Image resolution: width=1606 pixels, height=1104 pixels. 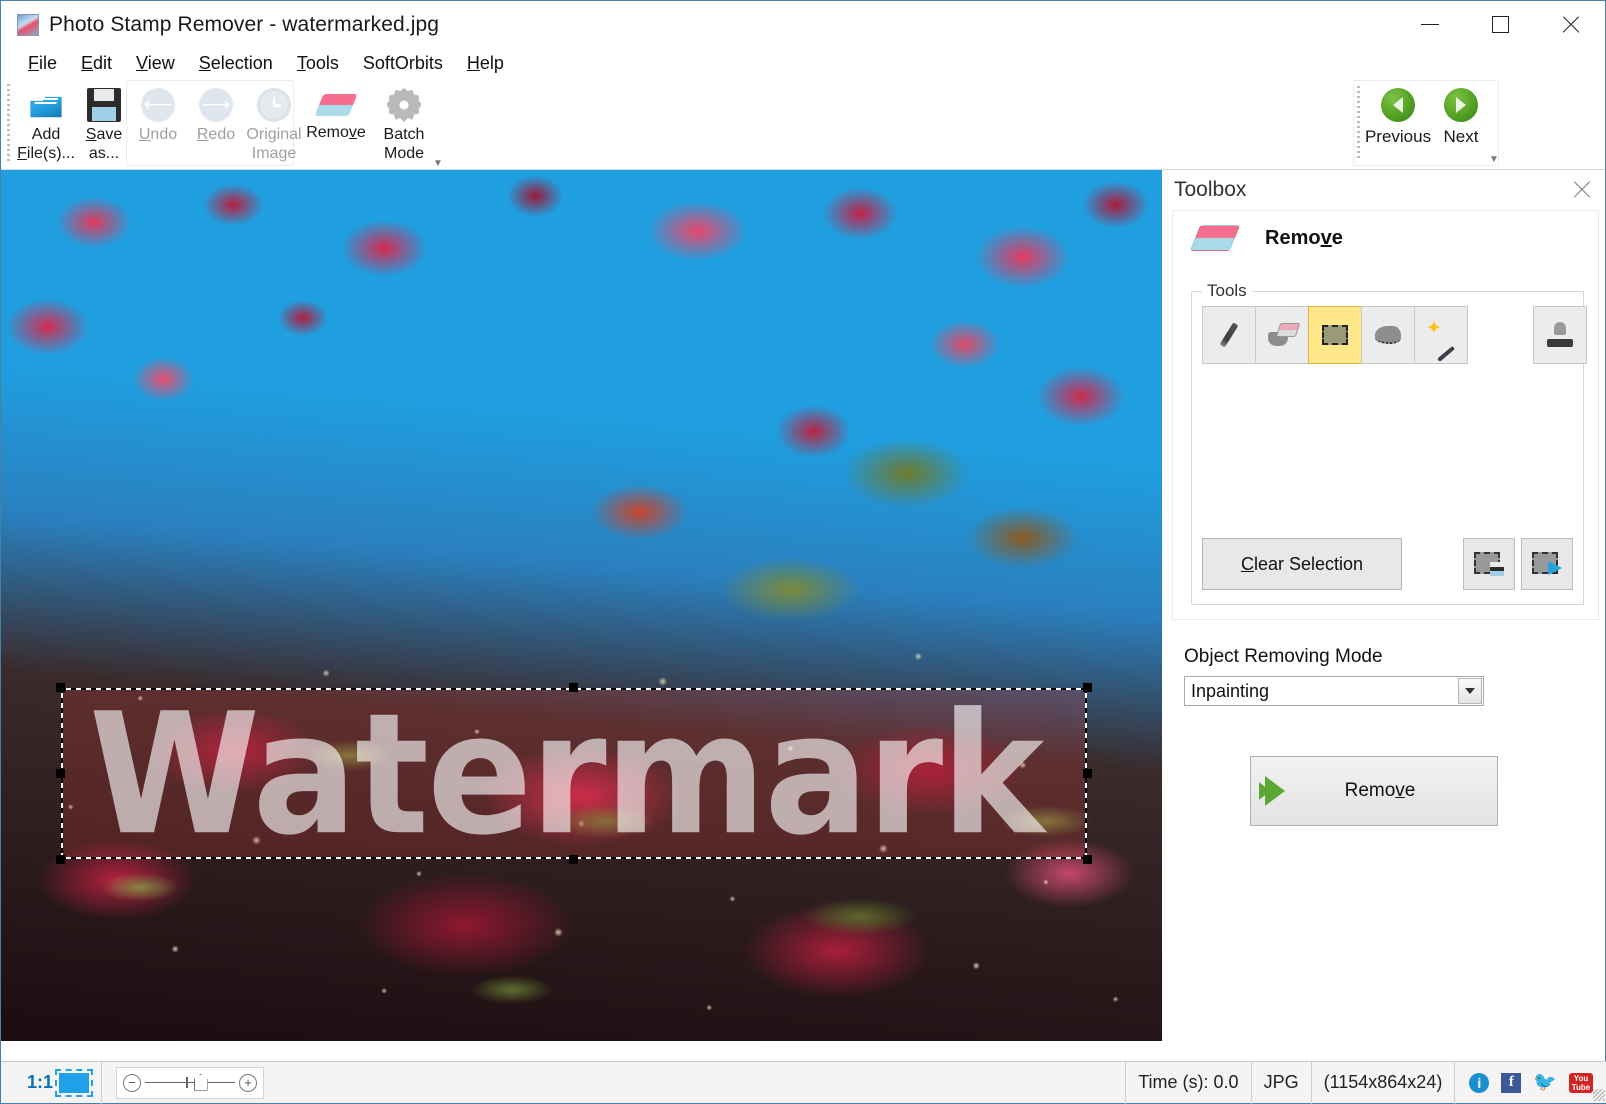 I want to click on remove-mode-title: Remove, so click(x=1304, y=237).